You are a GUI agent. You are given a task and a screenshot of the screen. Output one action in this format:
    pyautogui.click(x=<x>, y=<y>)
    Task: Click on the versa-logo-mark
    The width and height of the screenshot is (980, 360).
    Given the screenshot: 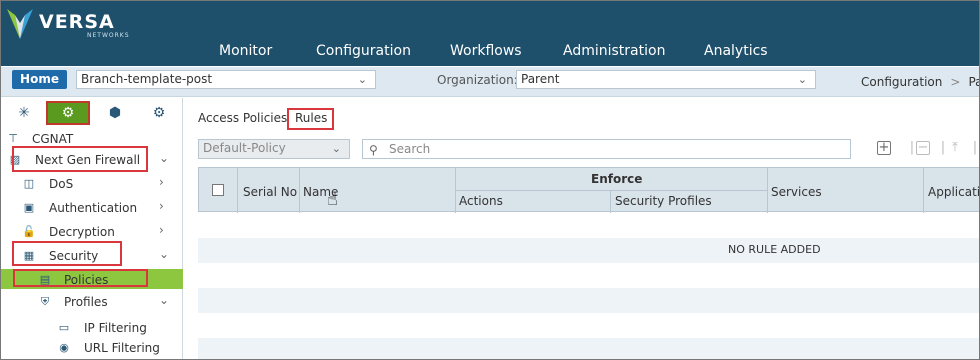 What is the action you would take?
    pyautogui.click(x=20, y=24)
    